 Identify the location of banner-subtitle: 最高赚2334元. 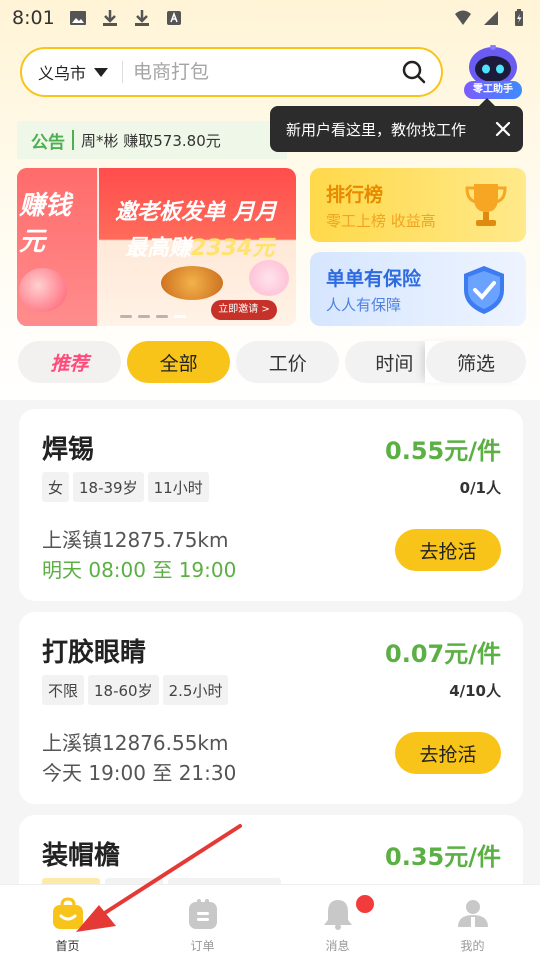
(200, 248).